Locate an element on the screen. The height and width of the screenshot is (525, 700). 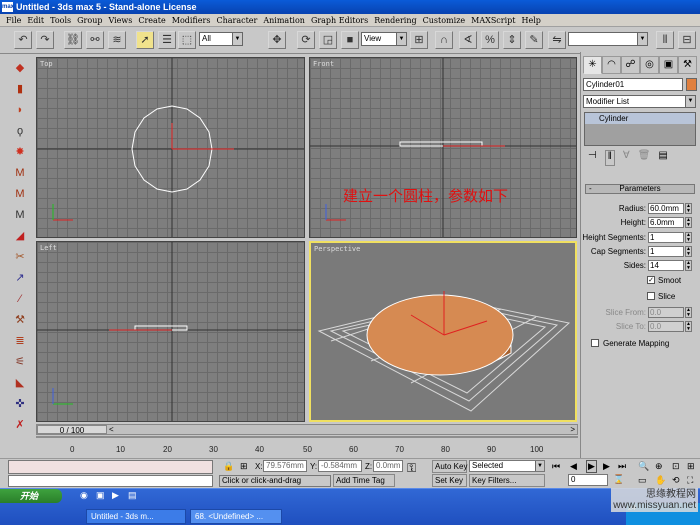
configure-sets-icon: ▤ is located at coordinates (662, 158).